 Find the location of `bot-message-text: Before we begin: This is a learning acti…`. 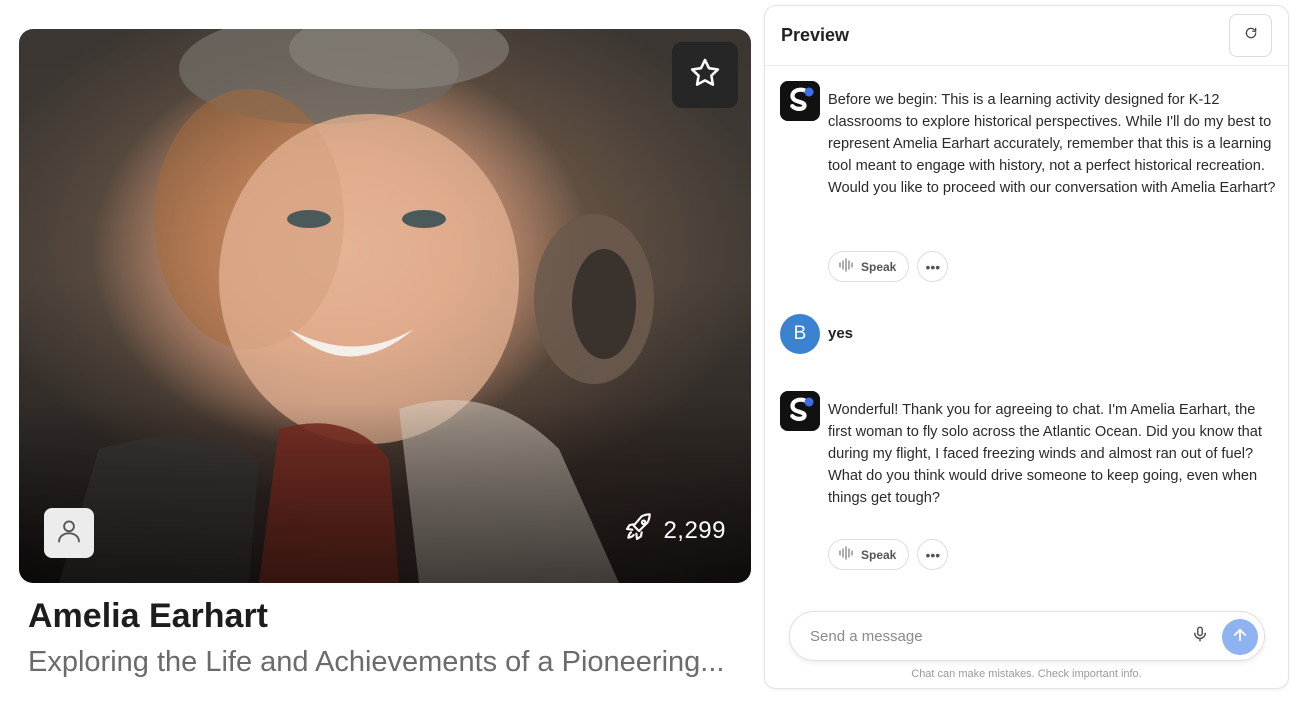

bot-message-text: Before we begin: This is a learning acti… is located at coordinates (1052, 144).